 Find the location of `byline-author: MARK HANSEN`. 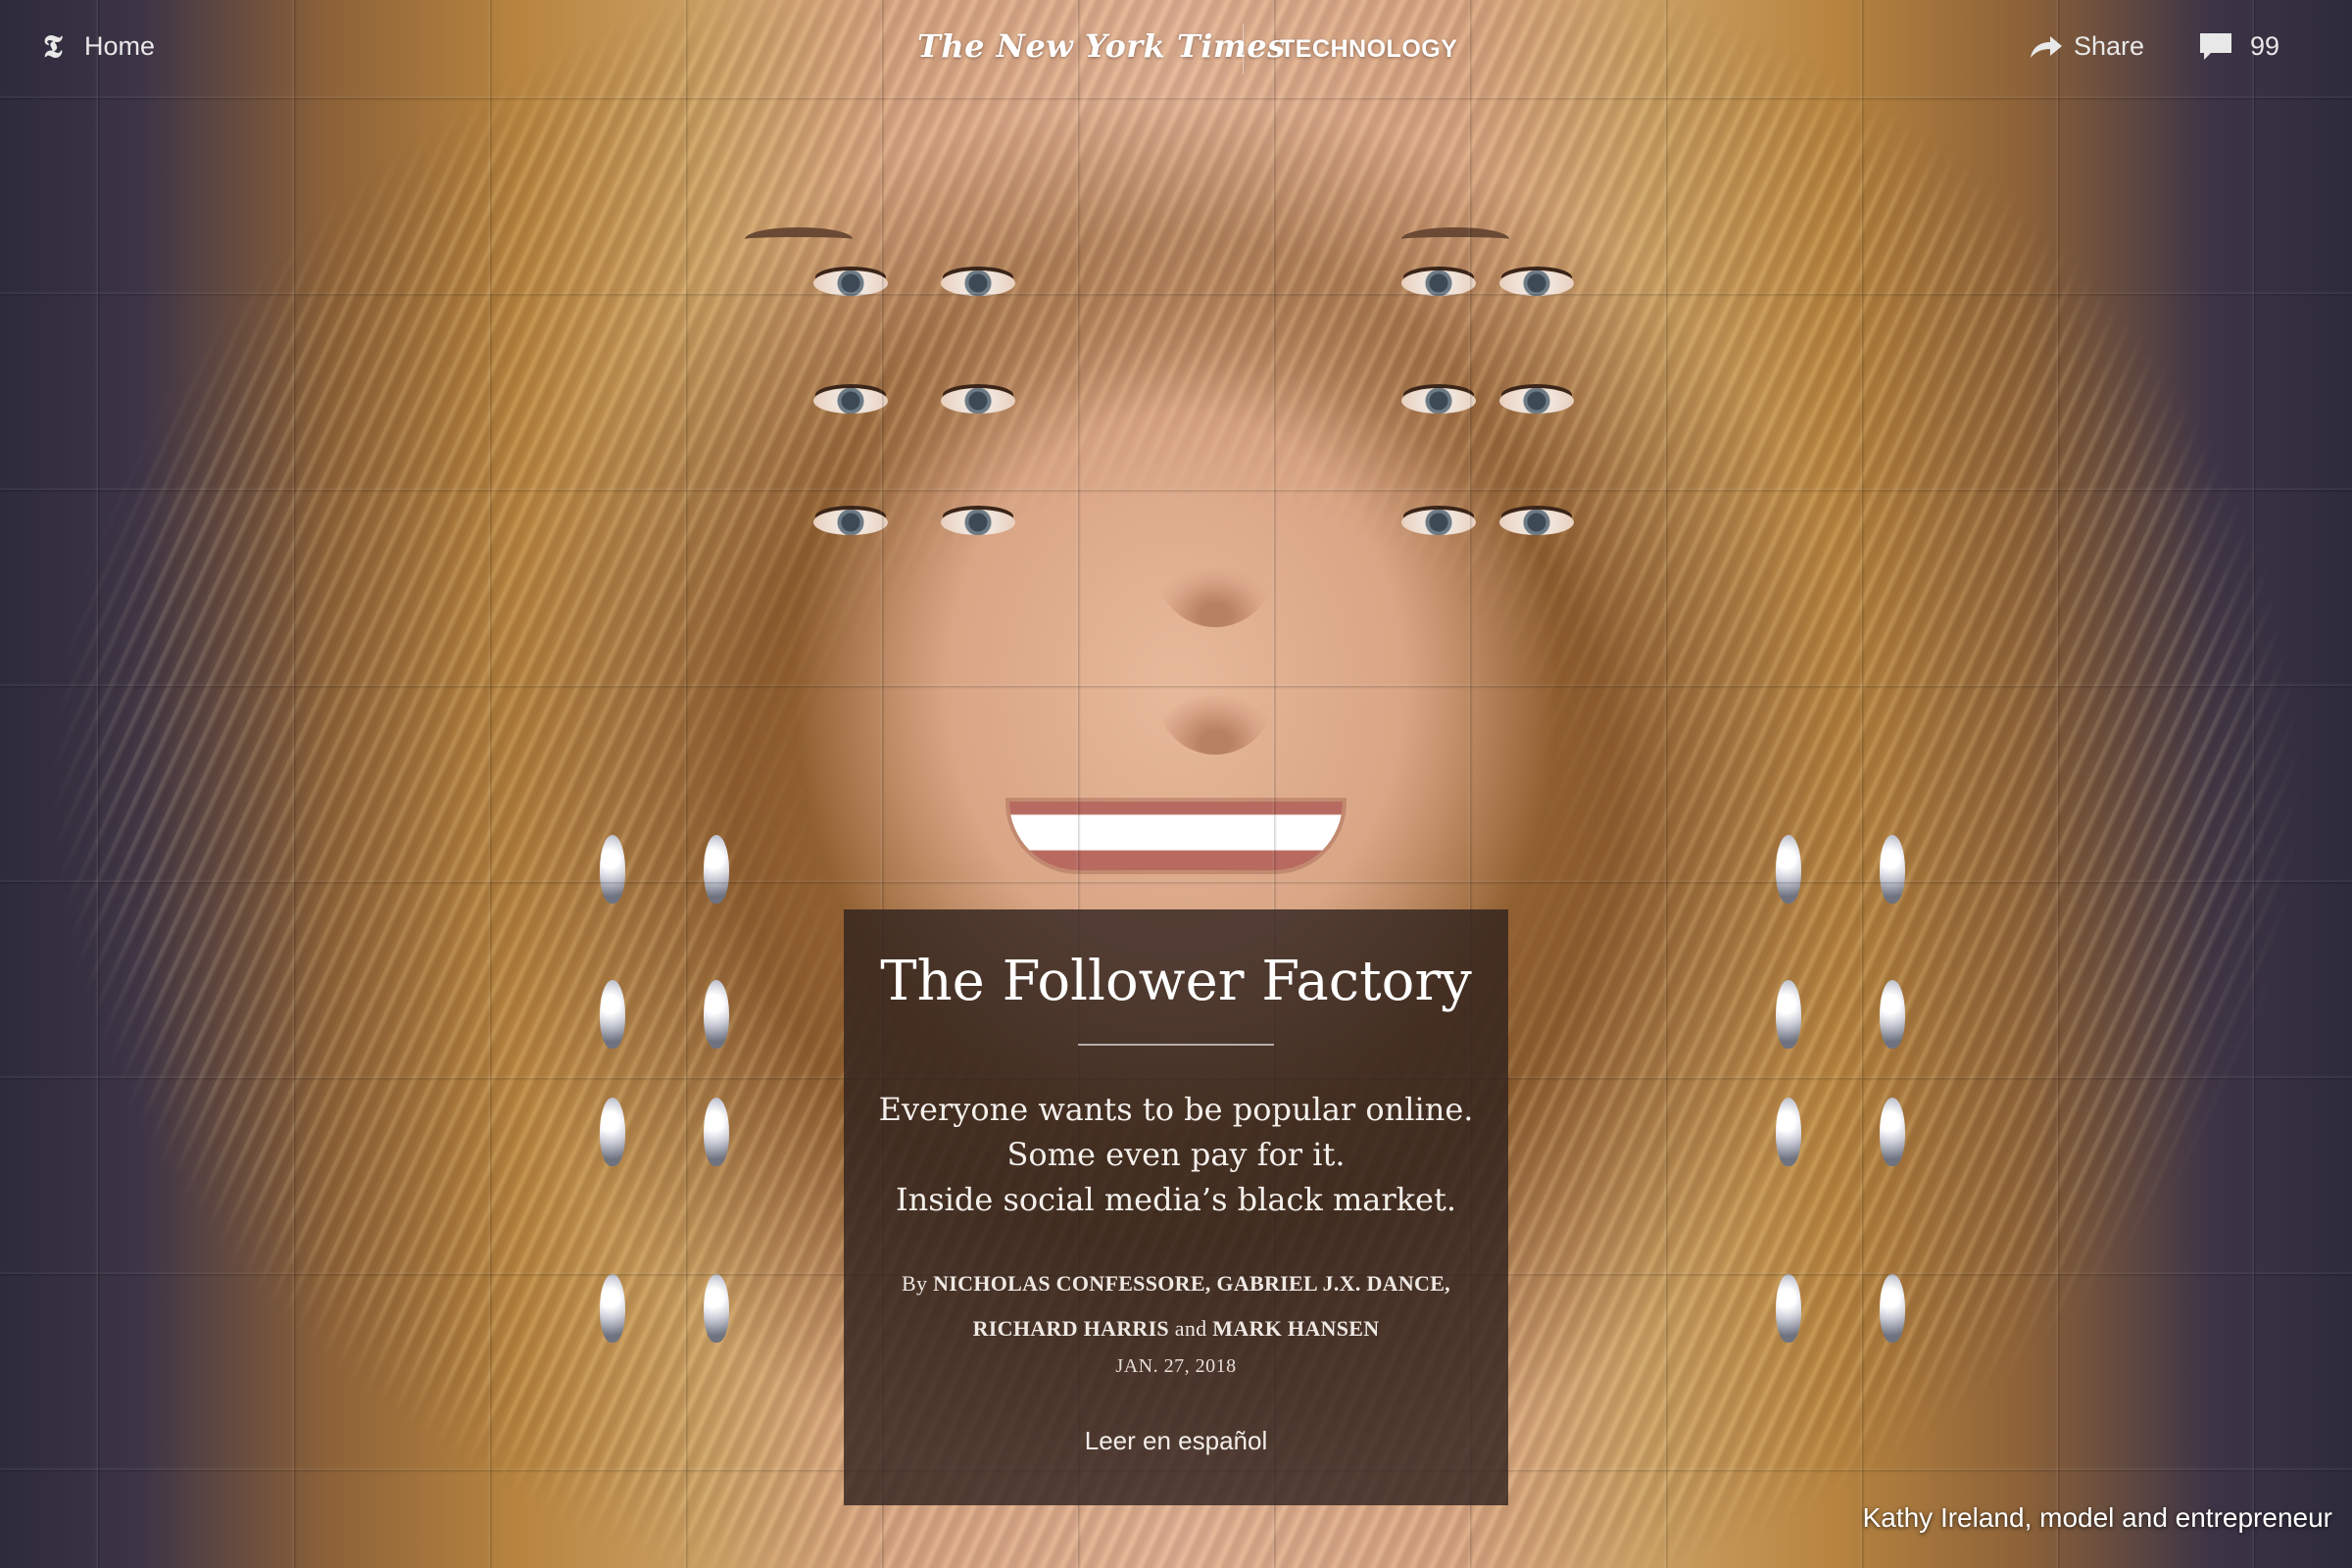

byline-author: MARK HANSEN is located at coordinates (1295, 1328).